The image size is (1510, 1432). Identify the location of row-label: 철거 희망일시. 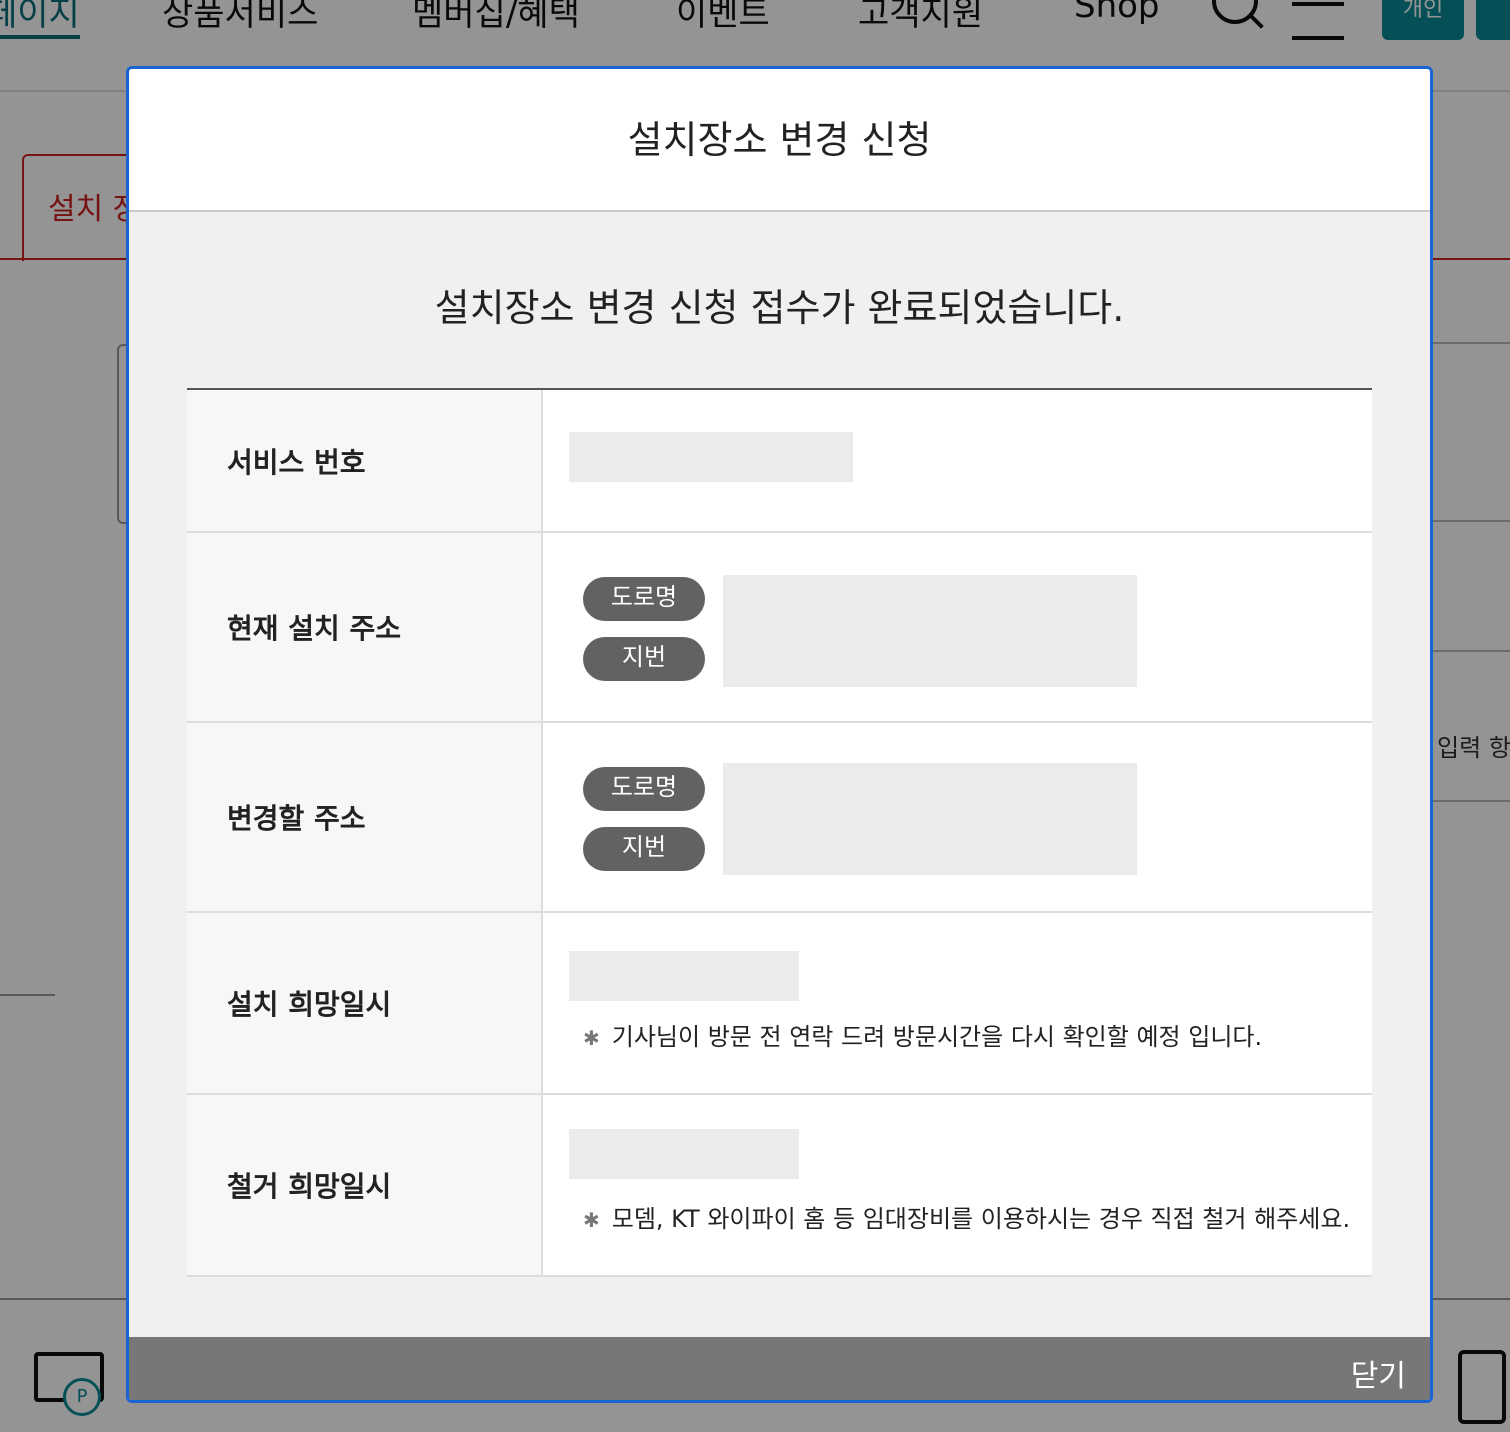
(309, 1186).